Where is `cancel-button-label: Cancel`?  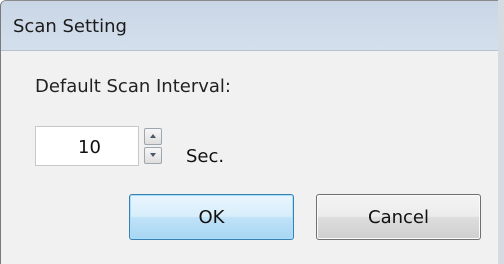 cancel-button-label: Cancel is located at coordinates (398, 217).